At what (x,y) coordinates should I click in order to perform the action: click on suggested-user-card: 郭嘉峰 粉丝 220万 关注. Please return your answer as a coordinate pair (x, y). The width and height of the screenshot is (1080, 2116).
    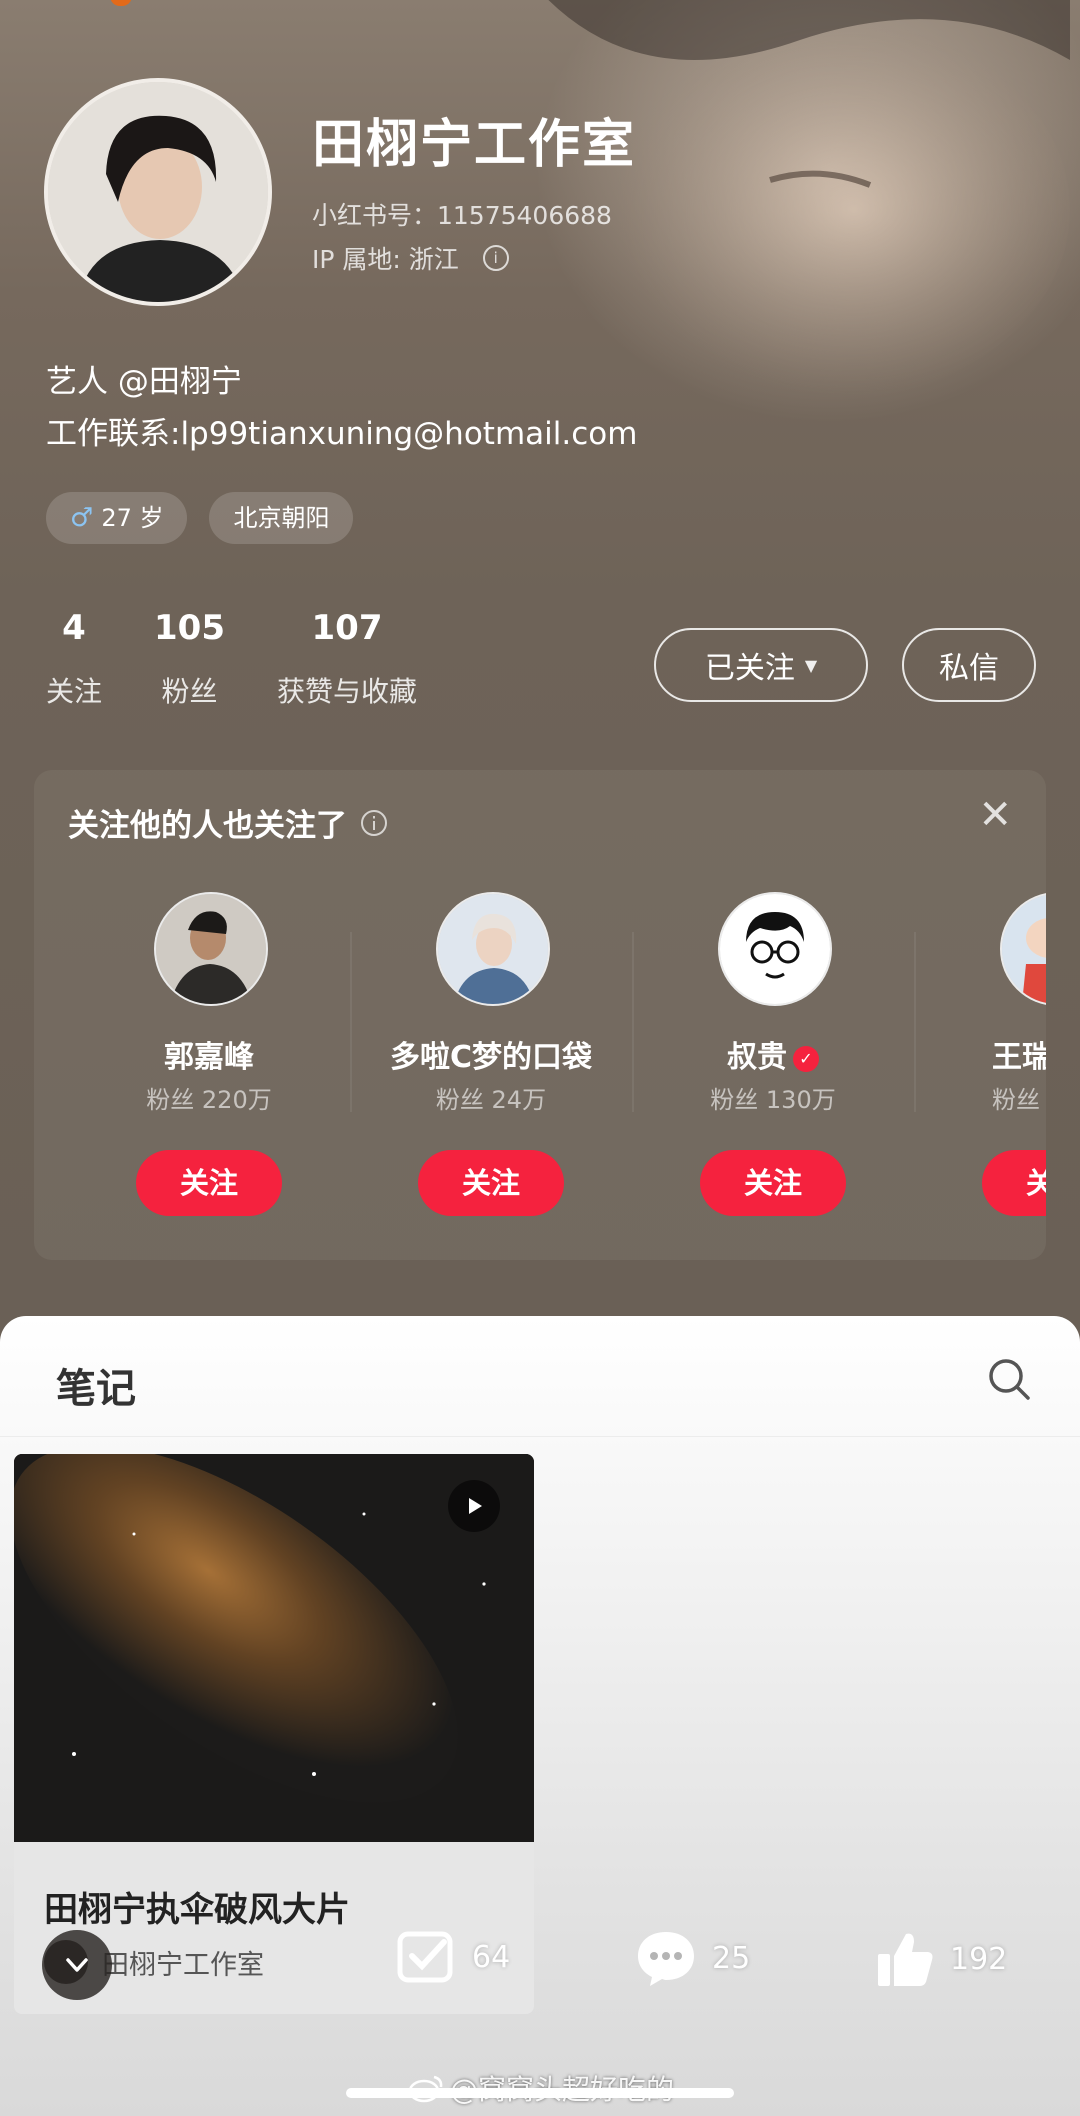
    Looking at the image, I should click on (209, 1057).